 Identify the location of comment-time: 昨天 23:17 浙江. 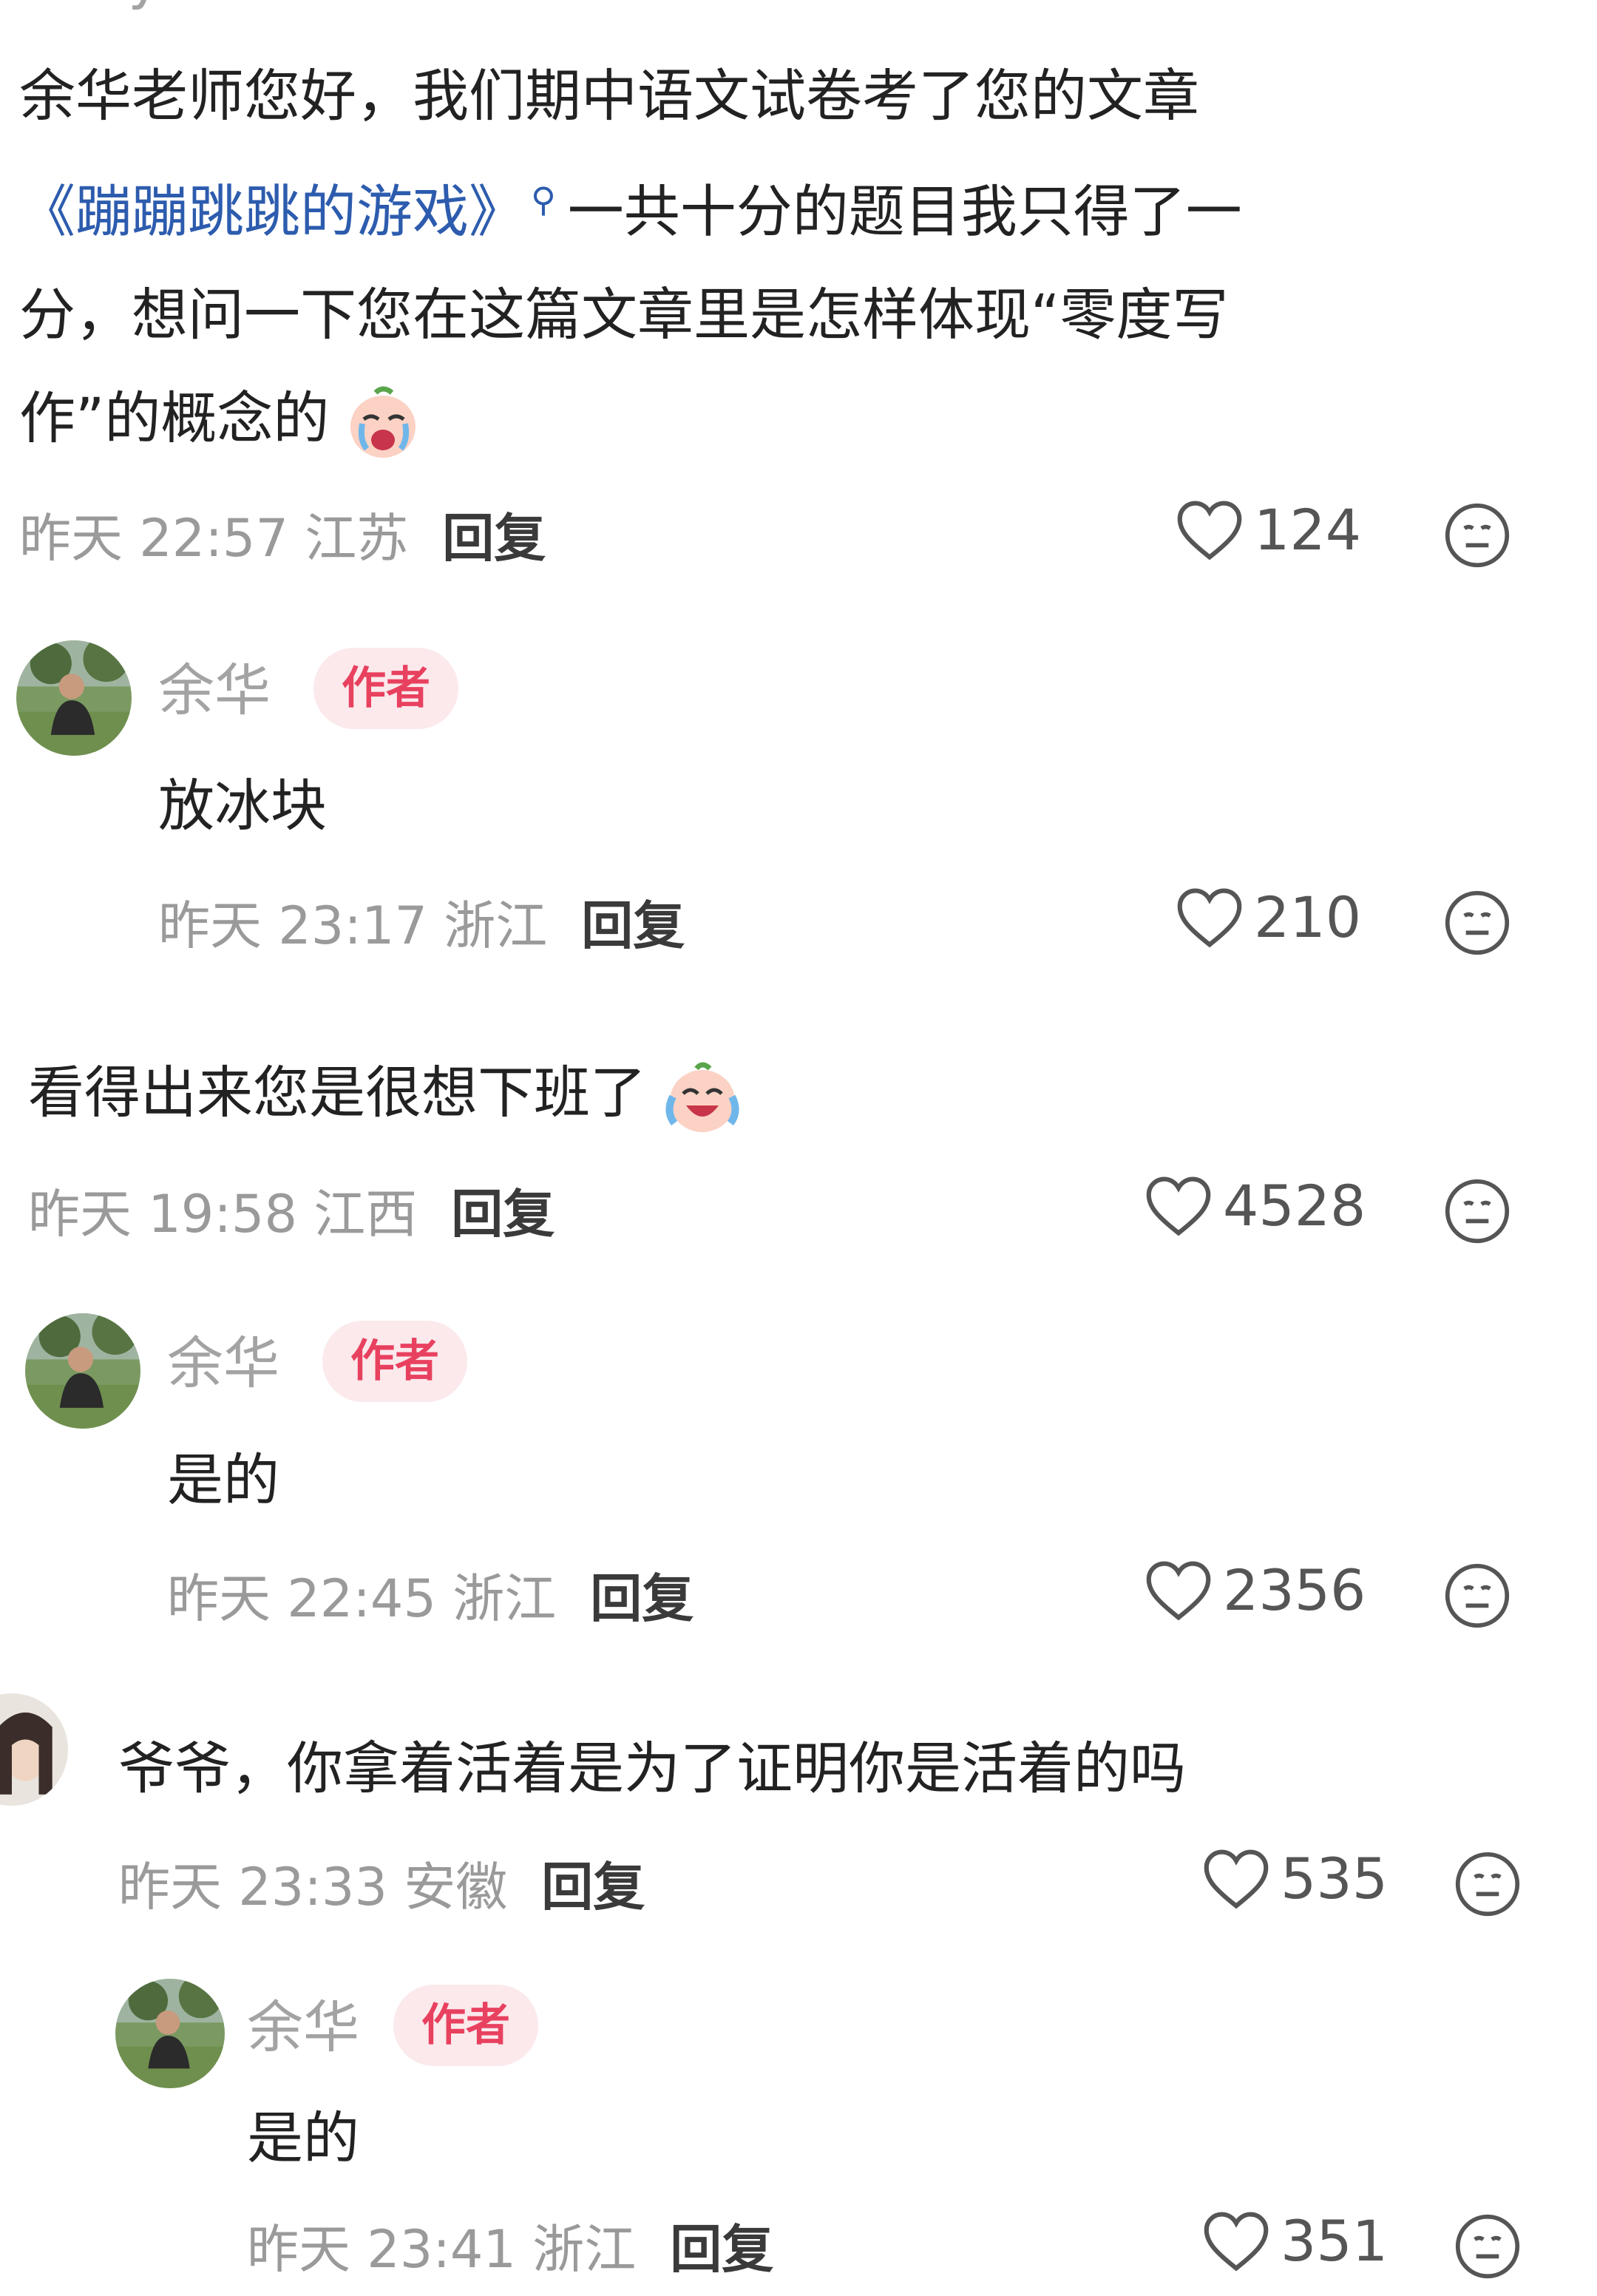
(353, 926).